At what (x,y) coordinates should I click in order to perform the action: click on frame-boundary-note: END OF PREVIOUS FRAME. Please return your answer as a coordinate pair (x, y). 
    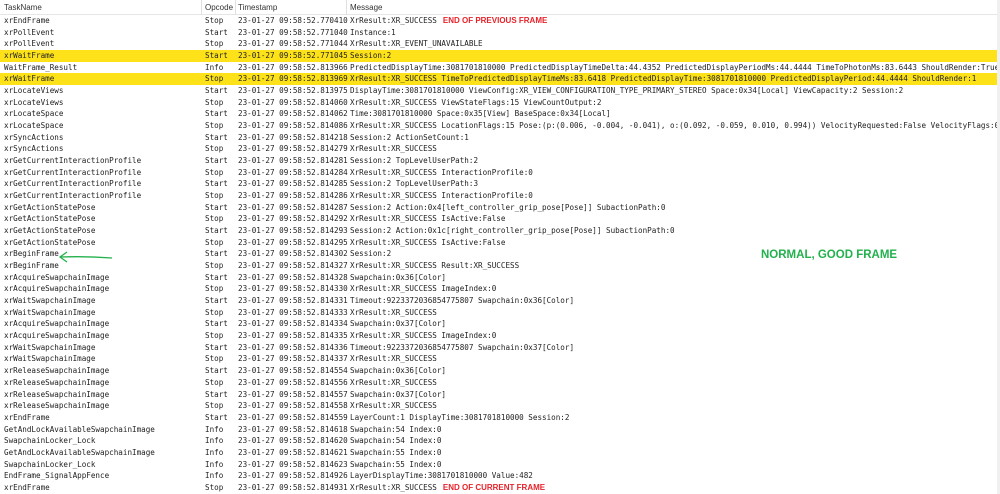
    Looking at the image, I should click on (495, 20).